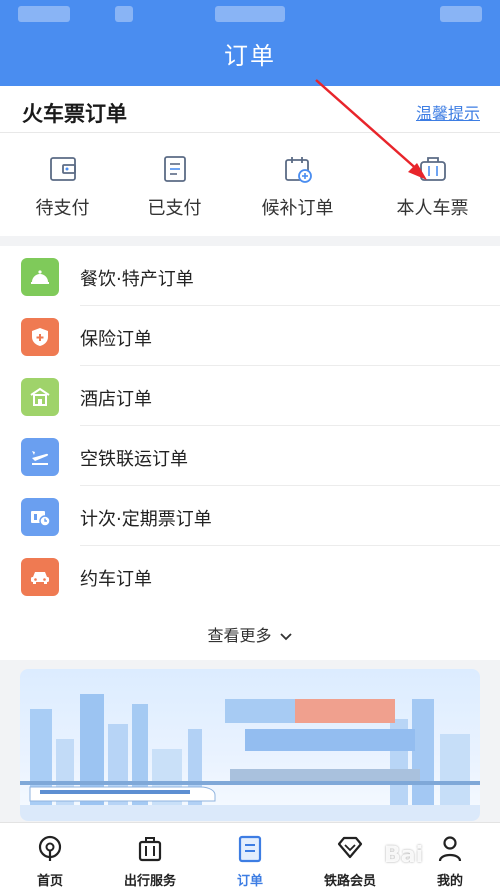  Describe the element at coordinates (62, 208) in the screenshot. I see `quick-label: 待支付` at that location.